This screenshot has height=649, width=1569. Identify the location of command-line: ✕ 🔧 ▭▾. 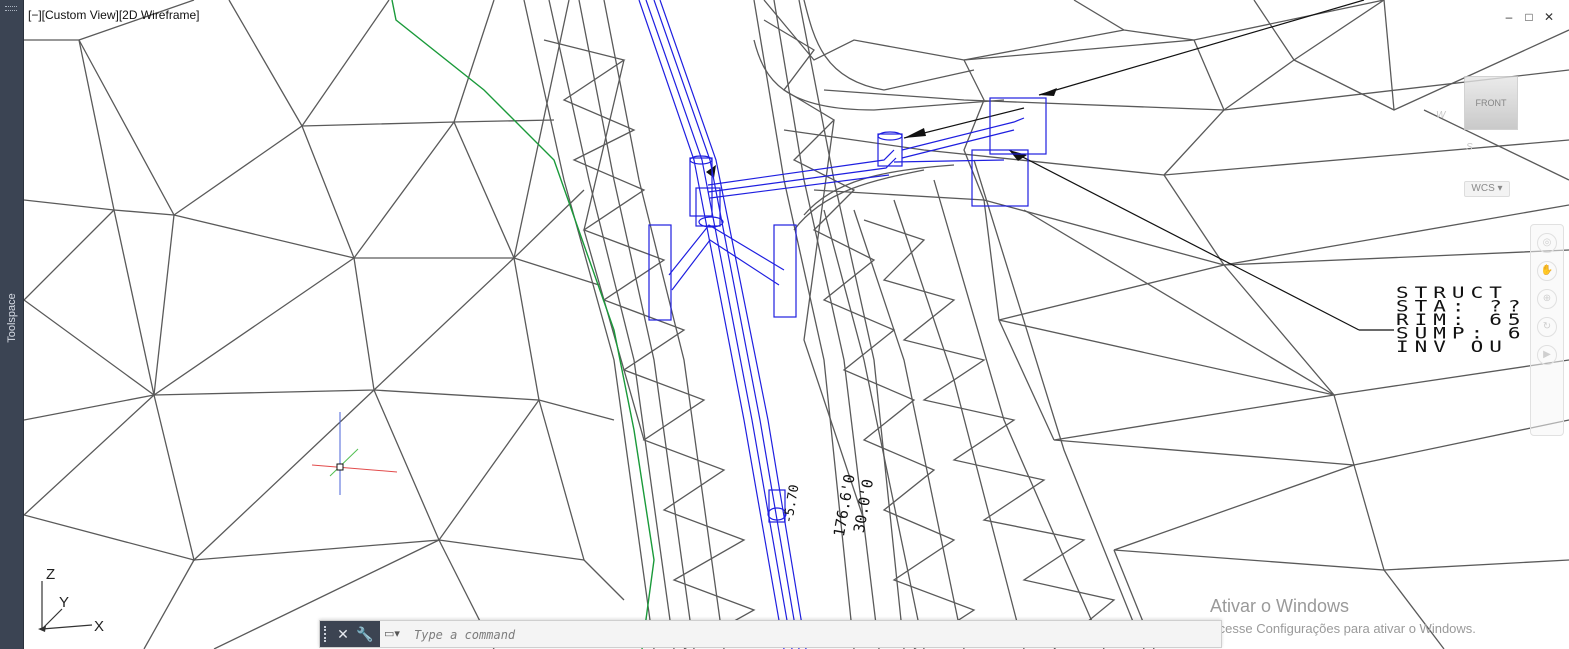
(770, 634).